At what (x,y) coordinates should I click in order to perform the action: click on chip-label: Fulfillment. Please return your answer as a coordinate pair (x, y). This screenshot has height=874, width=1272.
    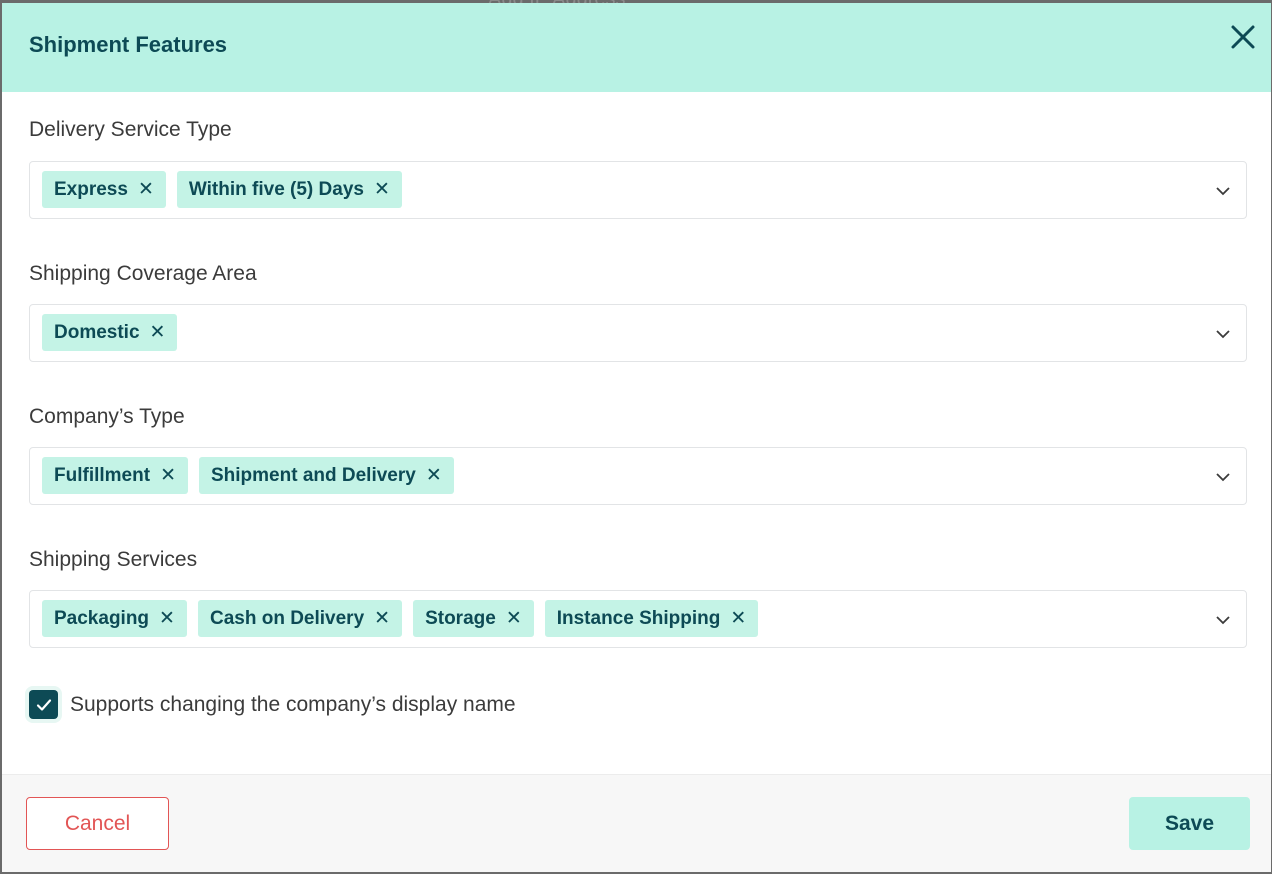
    Looking at the image, I should click on (102, 475).